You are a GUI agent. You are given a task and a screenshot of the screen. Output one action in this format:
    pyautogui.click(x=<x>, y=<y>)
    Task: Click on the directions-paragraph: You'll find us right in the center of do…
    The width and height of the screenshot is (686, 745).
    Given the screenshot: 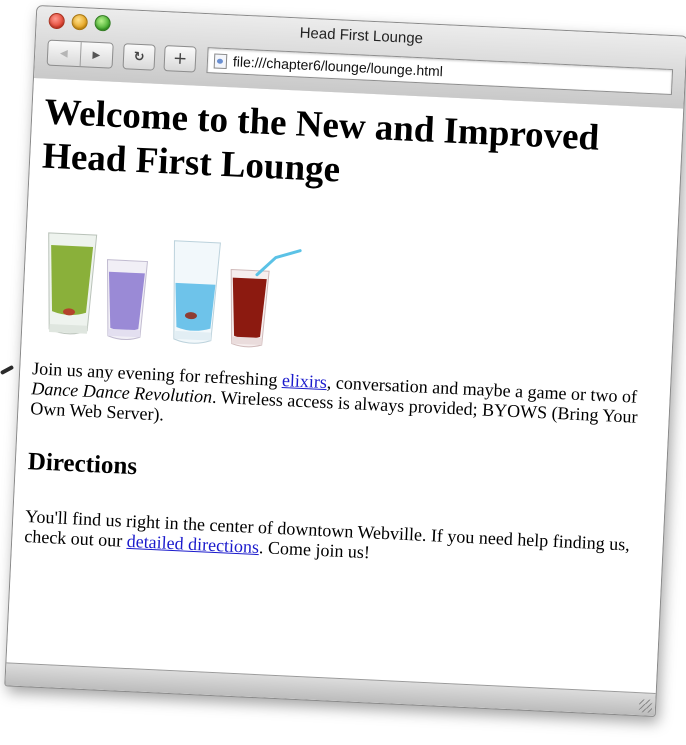 What is the action you would take?
    pyautogui.click(x=332, y=540)
    